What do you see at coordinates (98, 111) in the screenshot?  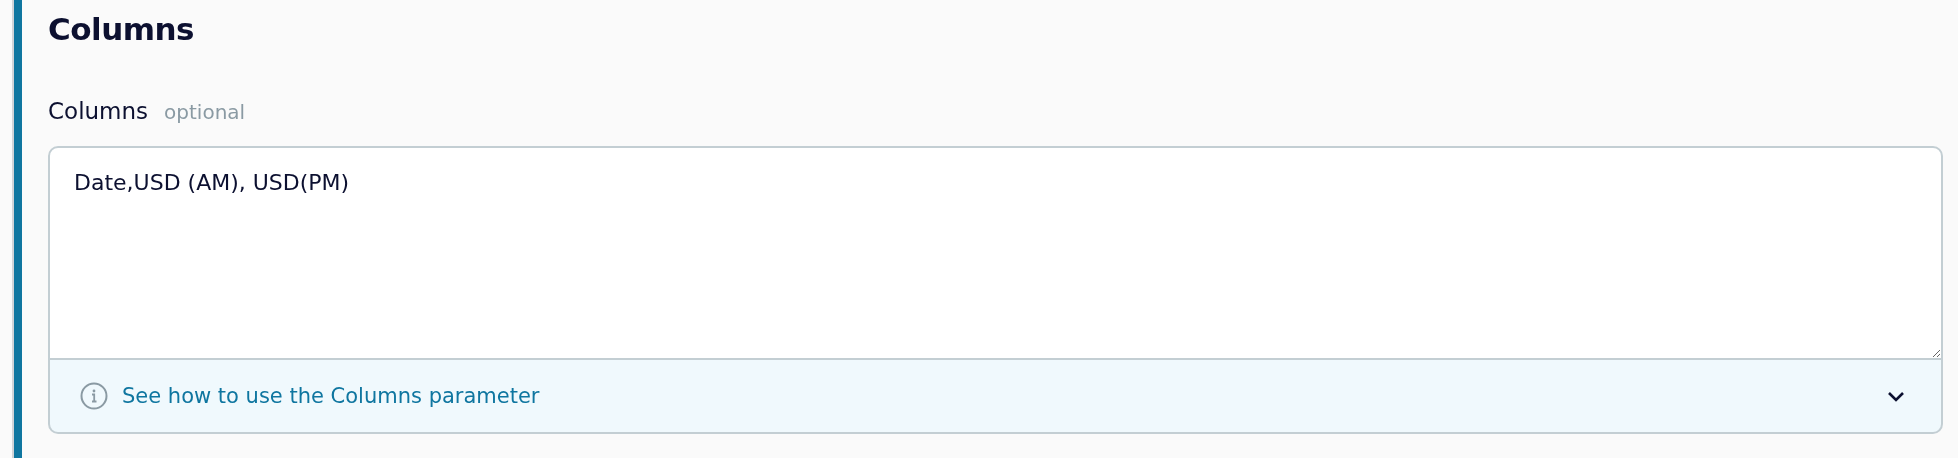 I see `field-label: Columns` at bounding box center [98, 111].